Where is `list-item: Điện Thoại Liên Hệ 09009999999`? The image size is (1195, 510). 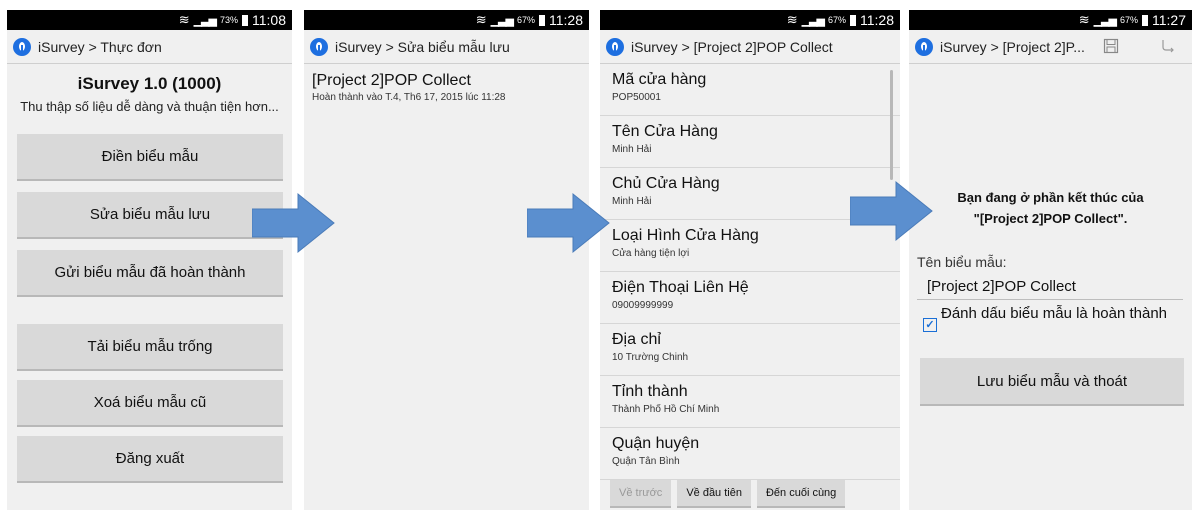
list-item: Điện Thoại Liên Hệ 09009999999 is located at coordinates (750, 298).